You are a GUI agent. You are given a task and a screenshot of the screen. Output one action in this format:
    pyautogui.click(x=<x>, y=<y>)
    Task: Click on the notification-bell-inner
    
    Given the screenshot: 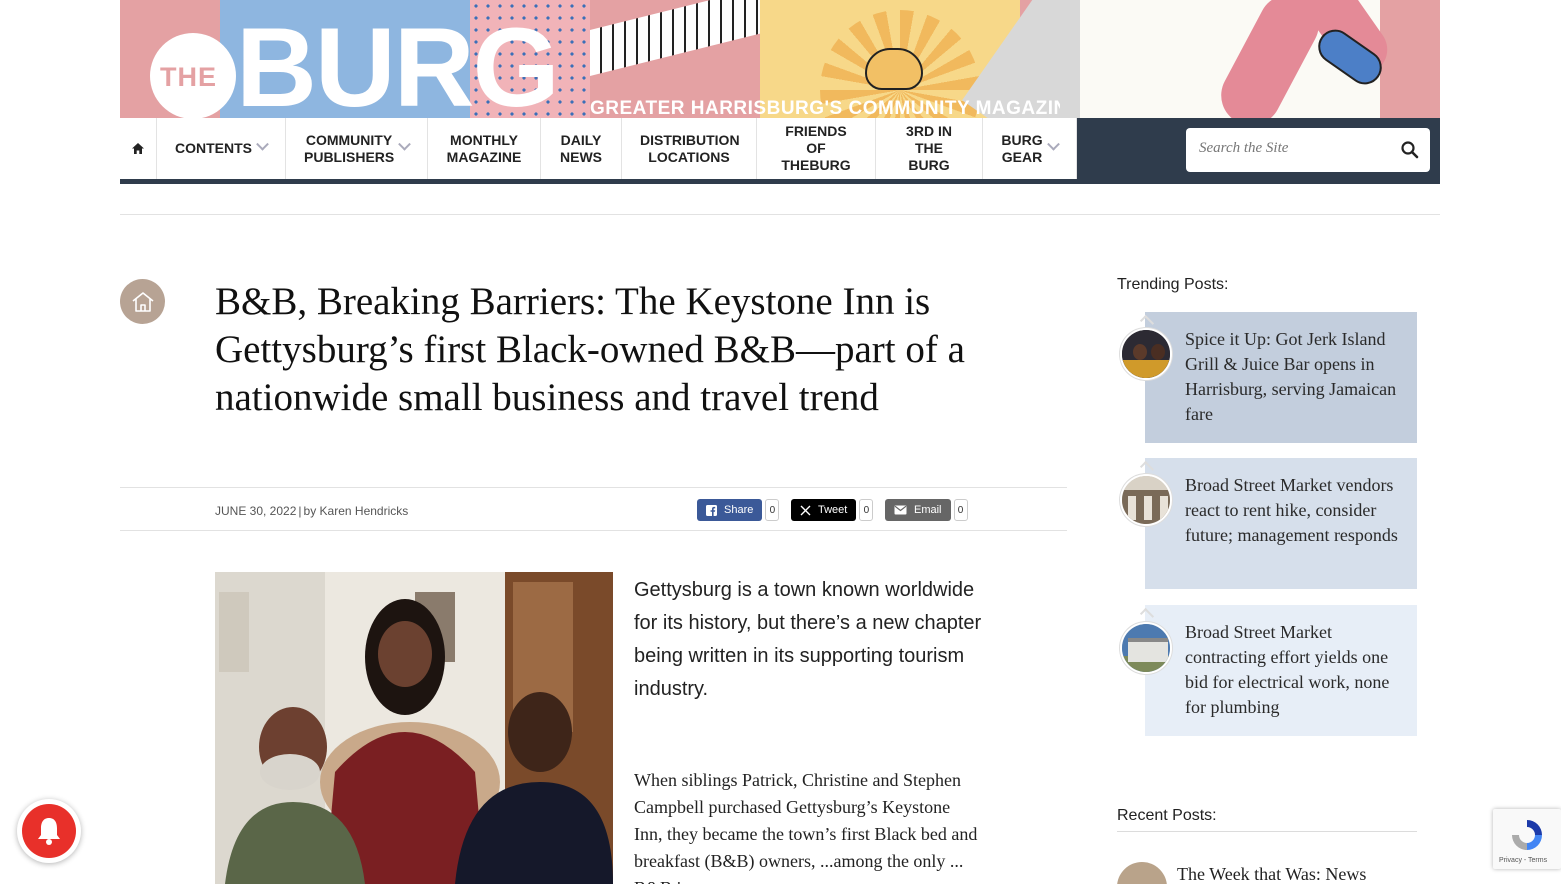 What is the action you would take?
    pyautogui.click(x=49, y=831)
    